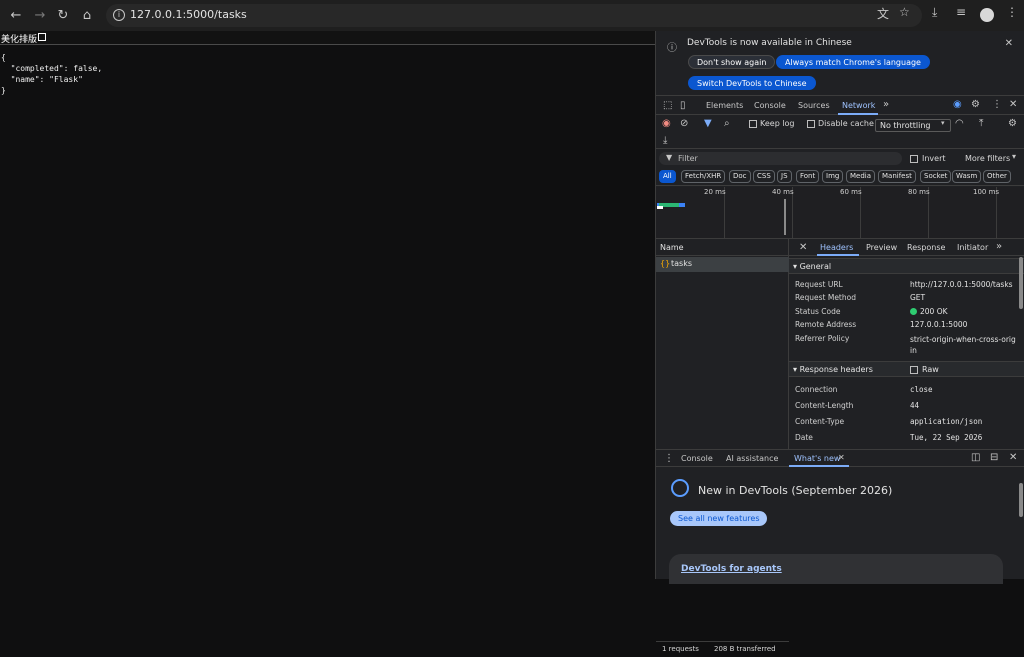  What do you see at coordinates (753, 124) in the screenshot?
I see `keep-log-checkbox` at bounding box center [753, 124].